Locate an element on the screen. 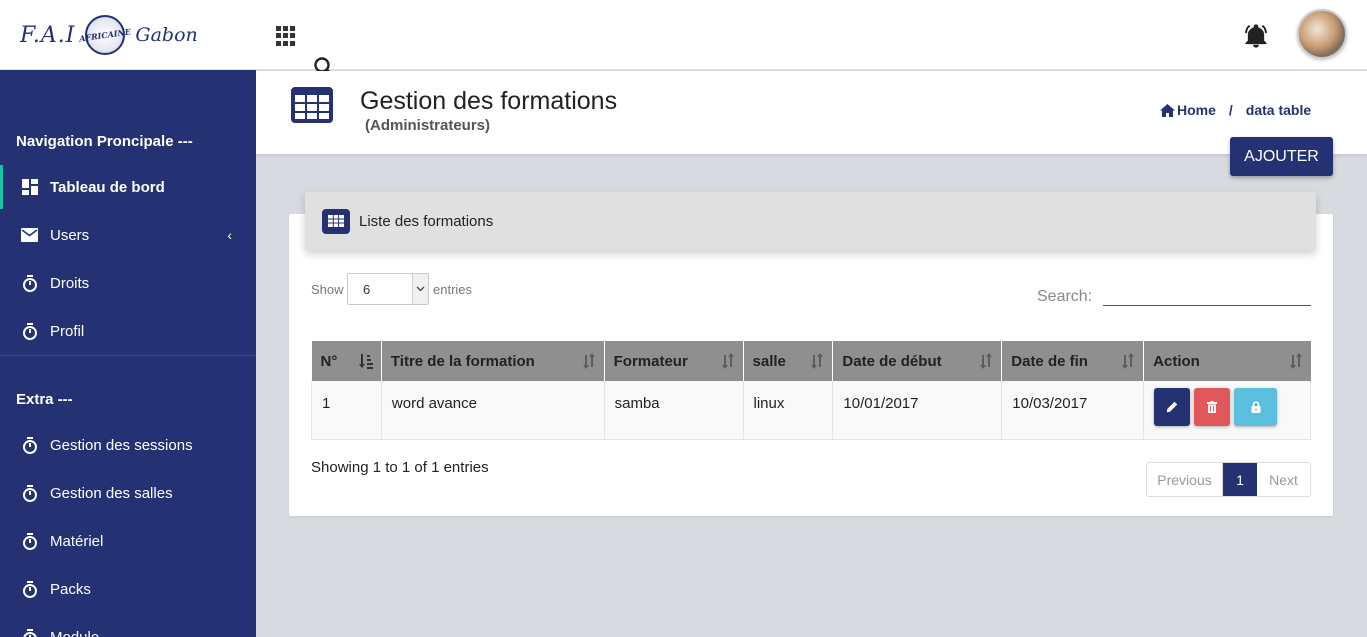 This screenshot has width=1367, height=637. logo-emblem-text: AFRICAINE is located at coordinates (105, 35).